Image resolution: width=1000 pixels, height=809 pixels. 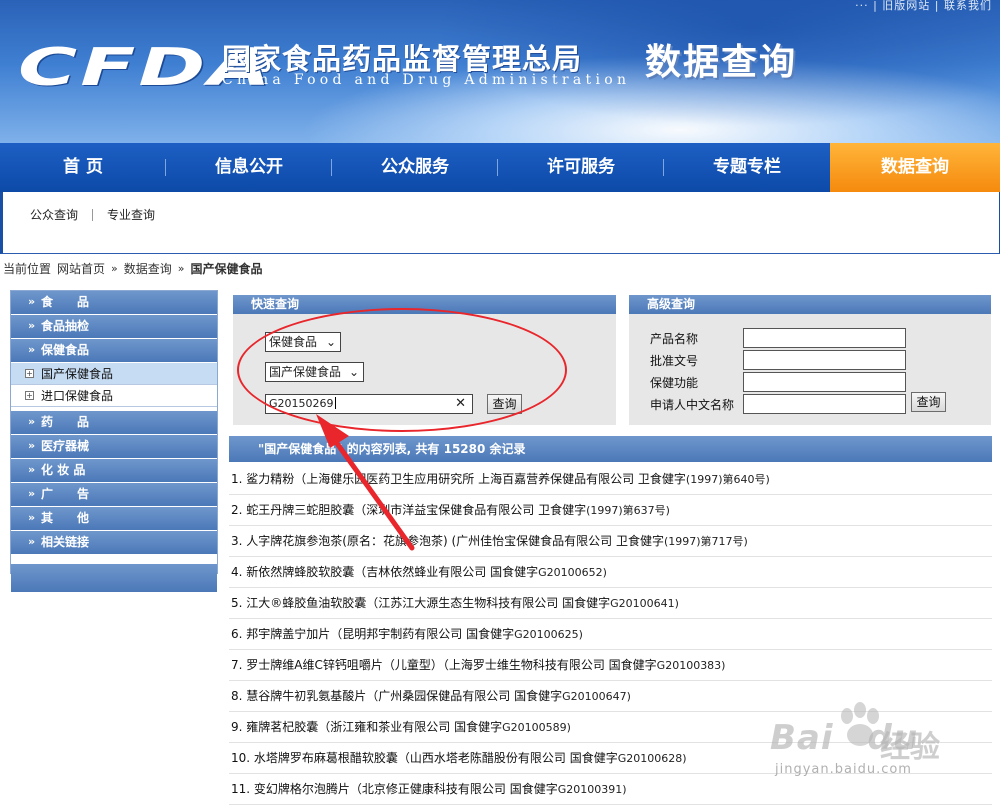 I want to click on subnav-public-query: 公众查询, so click(x=54, y=214).